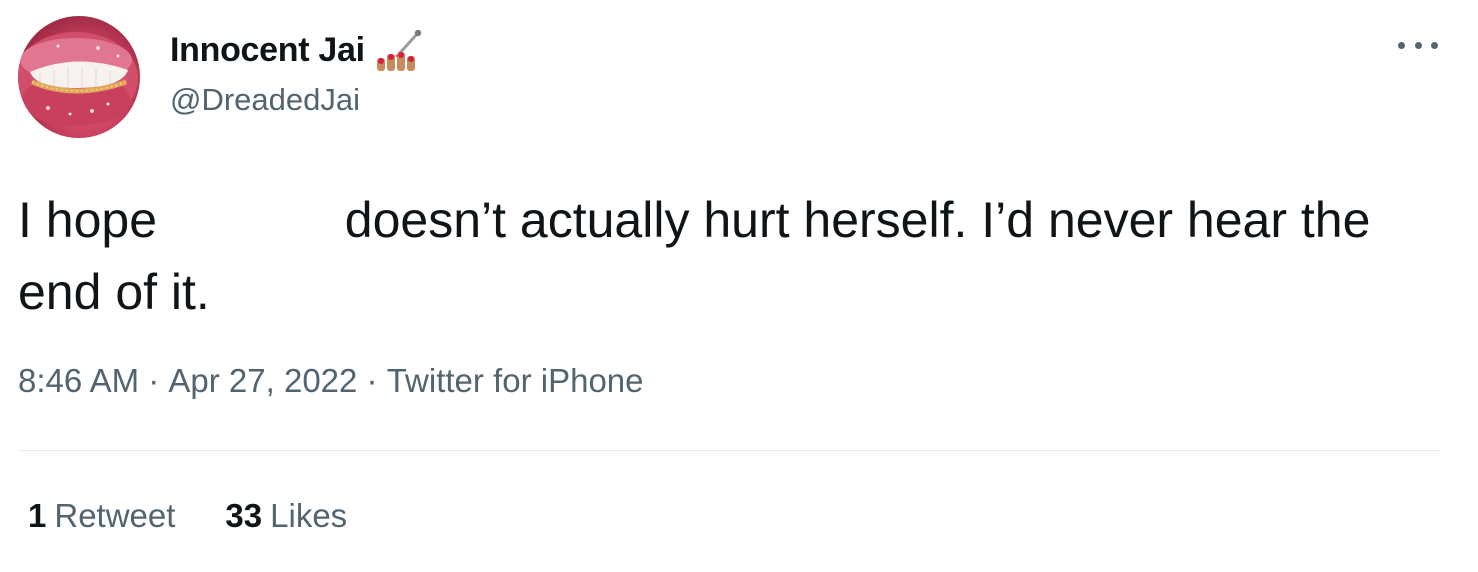  What do you see at coordinates (262, 381) in the screenshot?
I see `tweet-date: Apr 27, 2022` at bounding box center [262, 381].